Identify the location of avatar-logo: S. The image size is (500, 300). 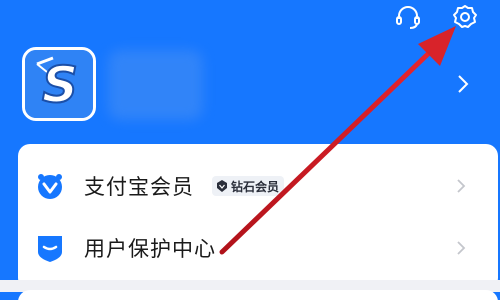
(59, 84).